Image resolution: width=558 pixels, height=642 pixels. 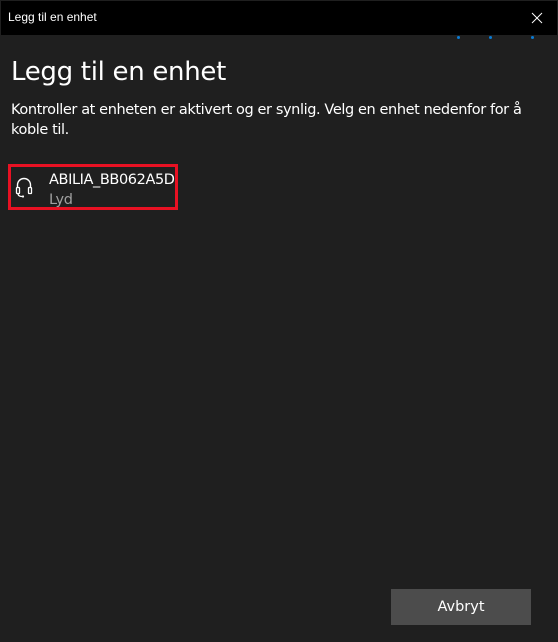 What do you see at coordinates (461, 607) in the screenshot?
I see `cancel-button: Avbryt` at bounding box center [461, 607].